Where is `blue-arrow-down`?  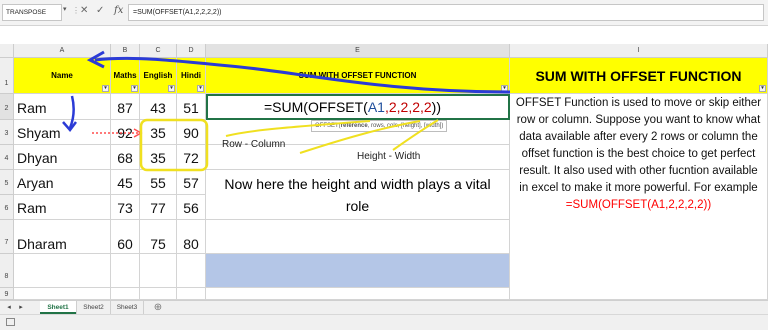 blue-arrow-down is located at coordinates (71, 112).